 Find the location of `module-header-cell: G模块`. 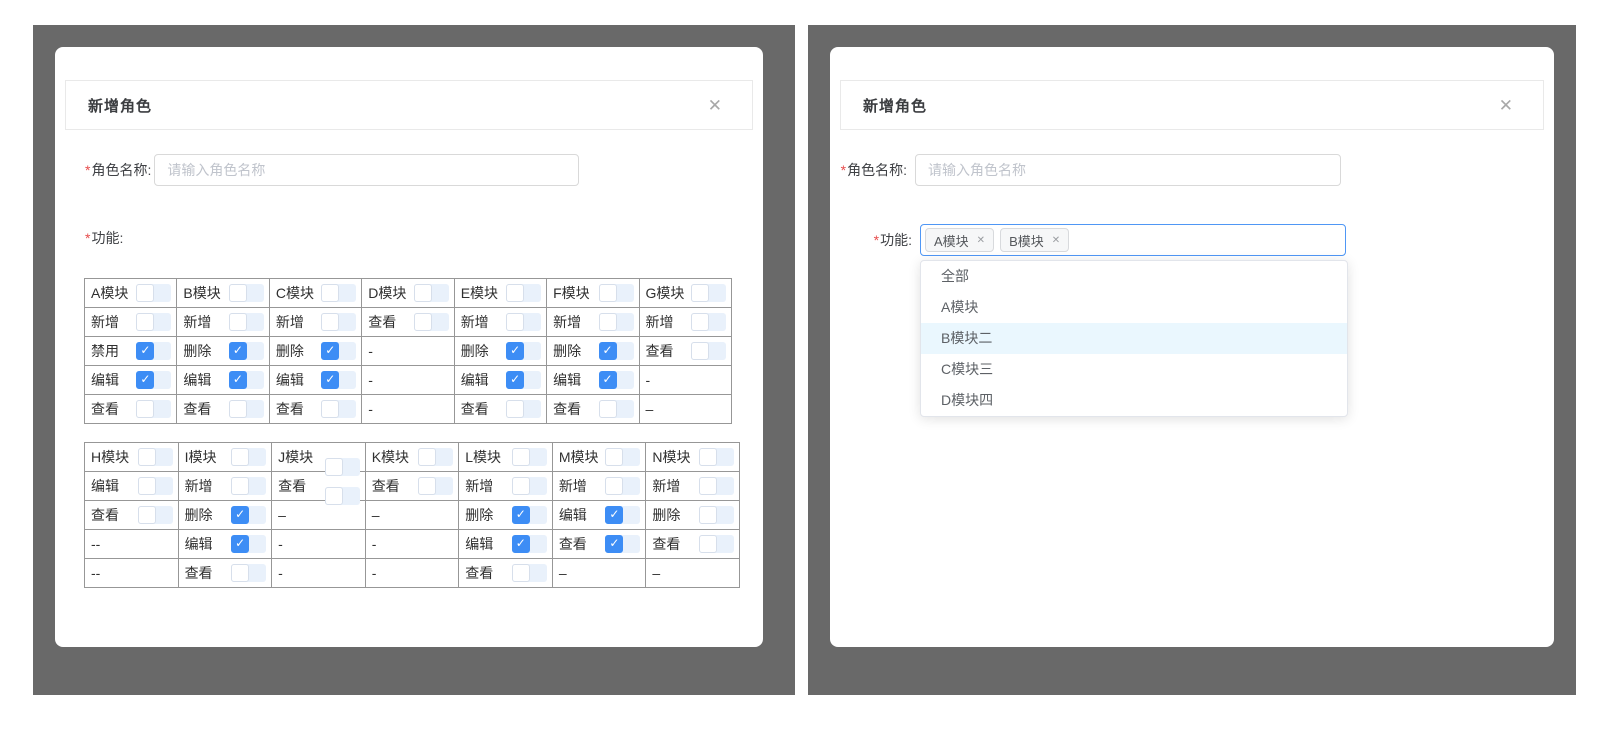

module-header-cell: G模块 is located at coordinates (685, 293).